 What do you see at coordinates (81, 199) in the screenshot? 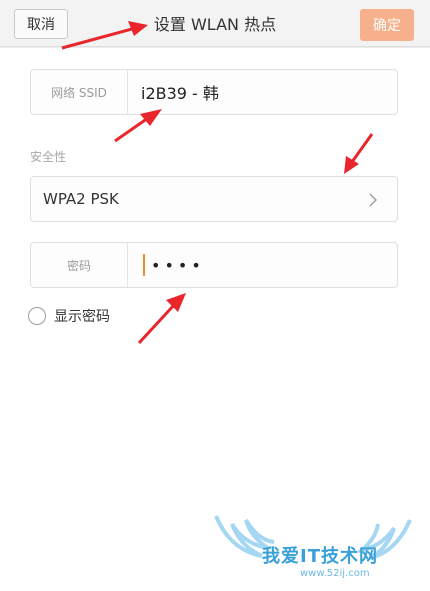
I see `security-selected-value: WPA2 PSK` at bounding box center [81, 199].